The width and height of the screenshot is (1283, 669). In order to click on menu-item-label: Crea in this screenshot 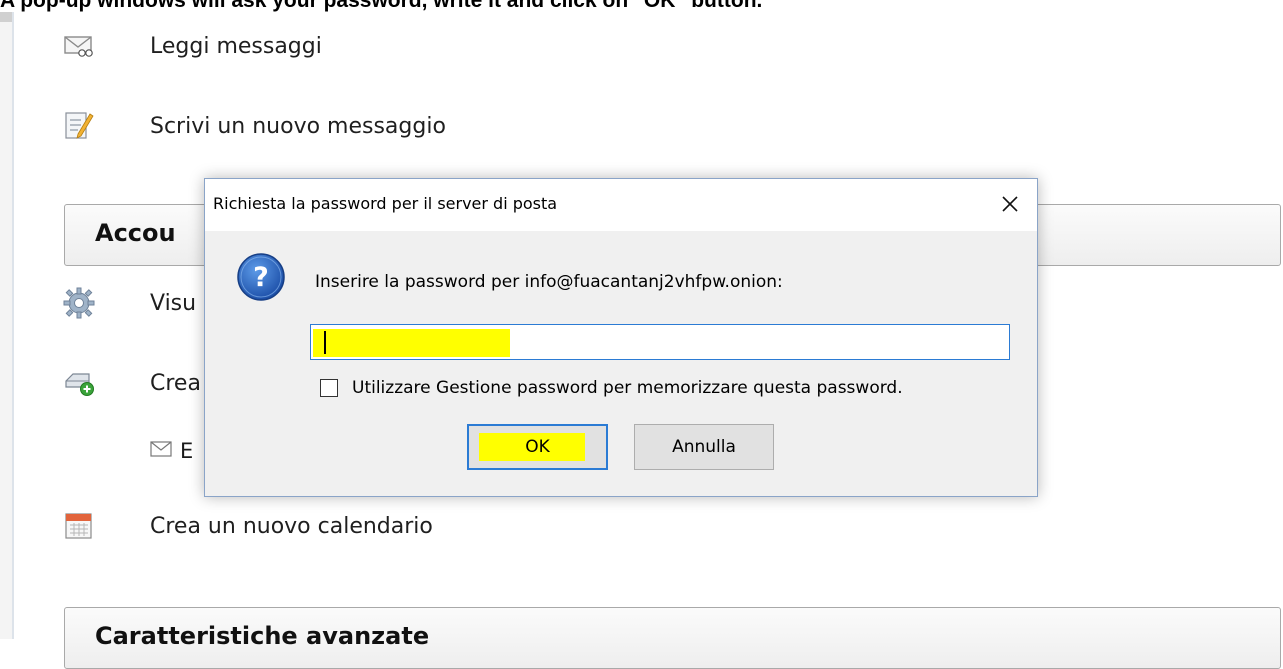, I will do `click(175, 383)`.